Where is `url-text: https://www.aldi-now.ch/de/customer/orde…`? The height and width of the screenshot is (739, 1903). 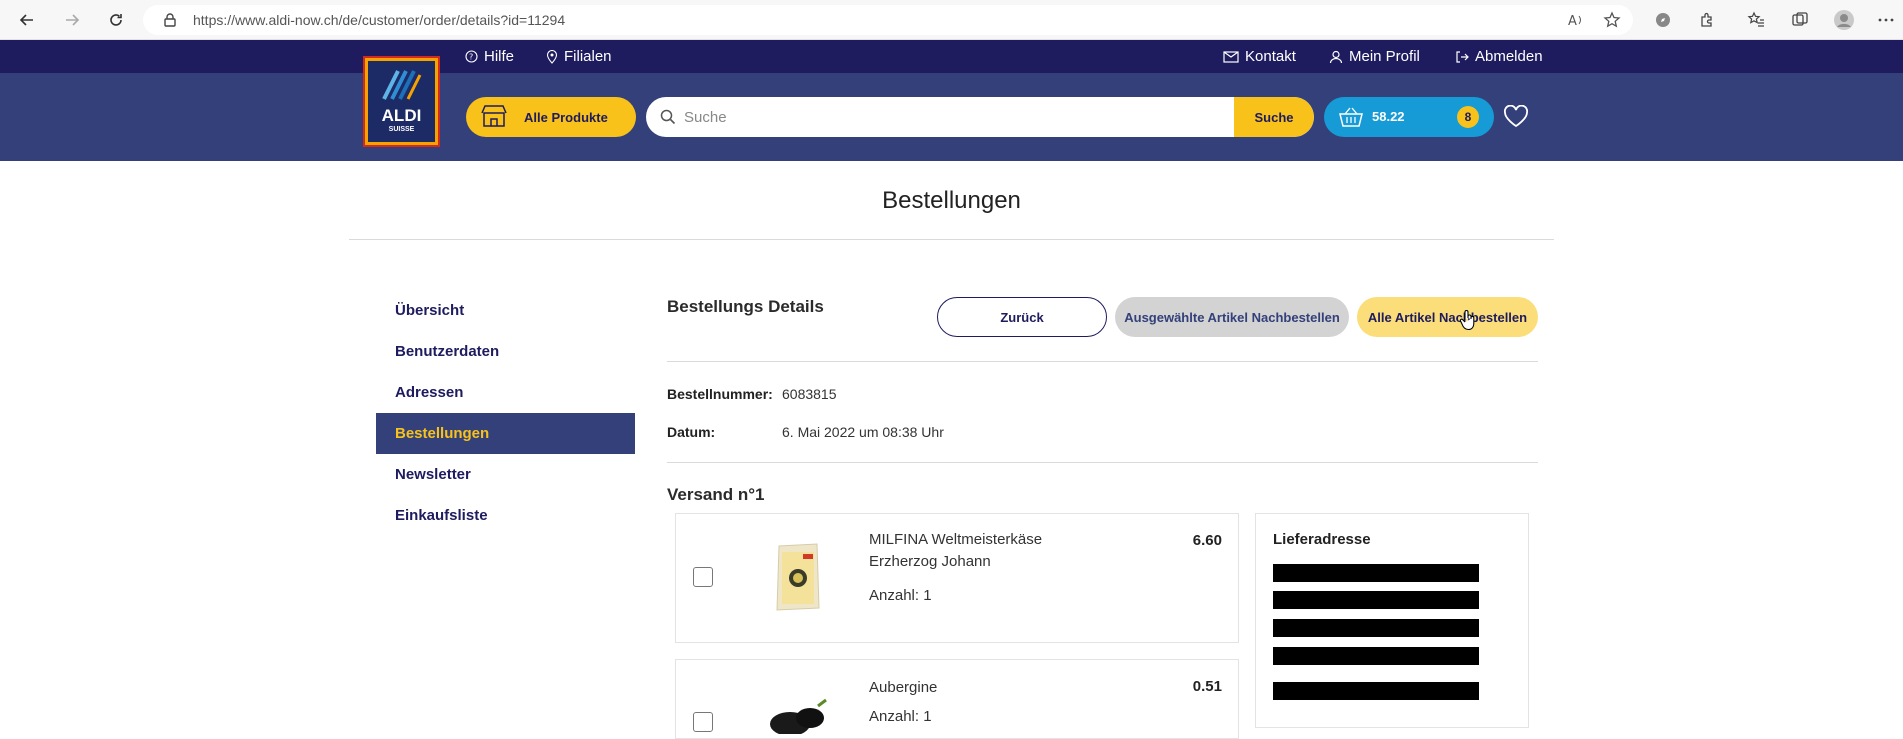
url-text: https://www.aldi-now.ch/de/customer/orde… is located at coordinates (379, 20).